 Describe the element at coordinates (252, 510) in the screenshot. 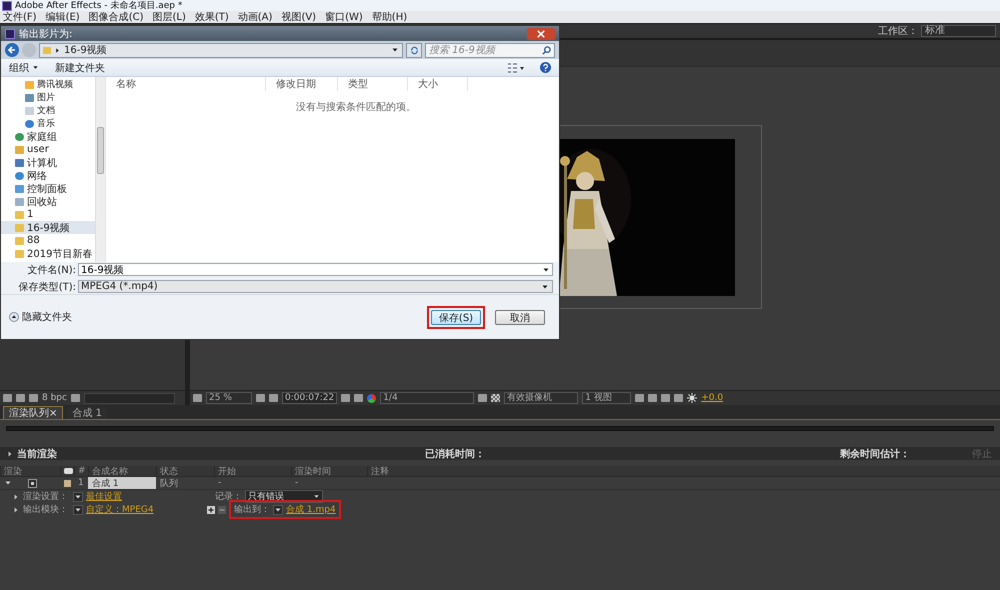

I see `output-to-label: 输出到：` at that location.